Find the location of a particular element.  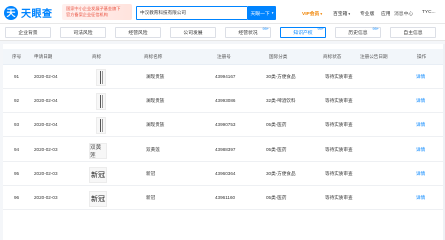

tab-label: 经营风险 is located at coordinates (138, 33).